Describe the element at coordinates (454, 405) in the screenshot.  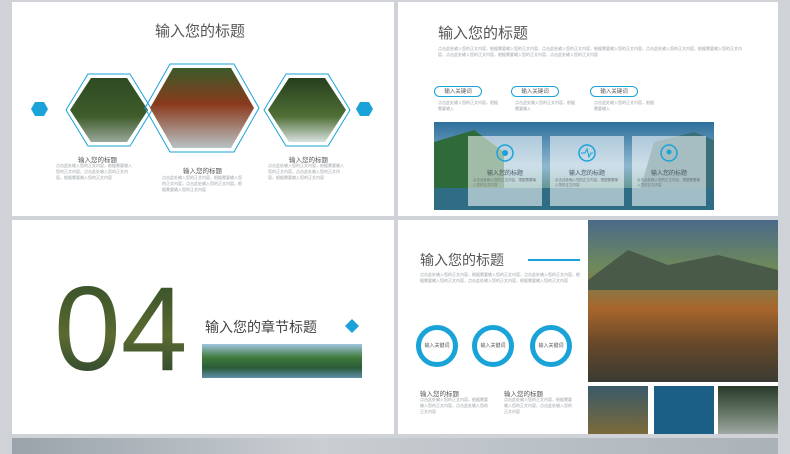
I see `sub-text-1: 点击此处输入您的正文内容，根据需要输入您的正文内容，点击此处输入您的正文内容` at that location.